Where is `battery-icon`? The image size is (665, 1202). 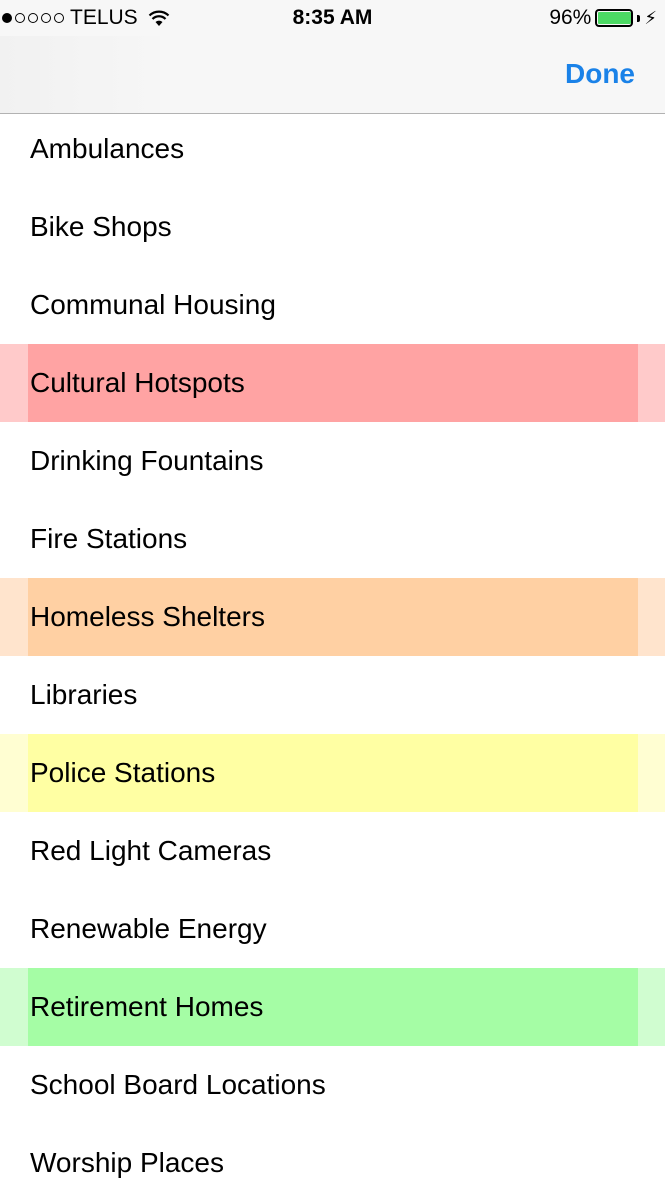
battery-icon is located at coordinates (614, 18).